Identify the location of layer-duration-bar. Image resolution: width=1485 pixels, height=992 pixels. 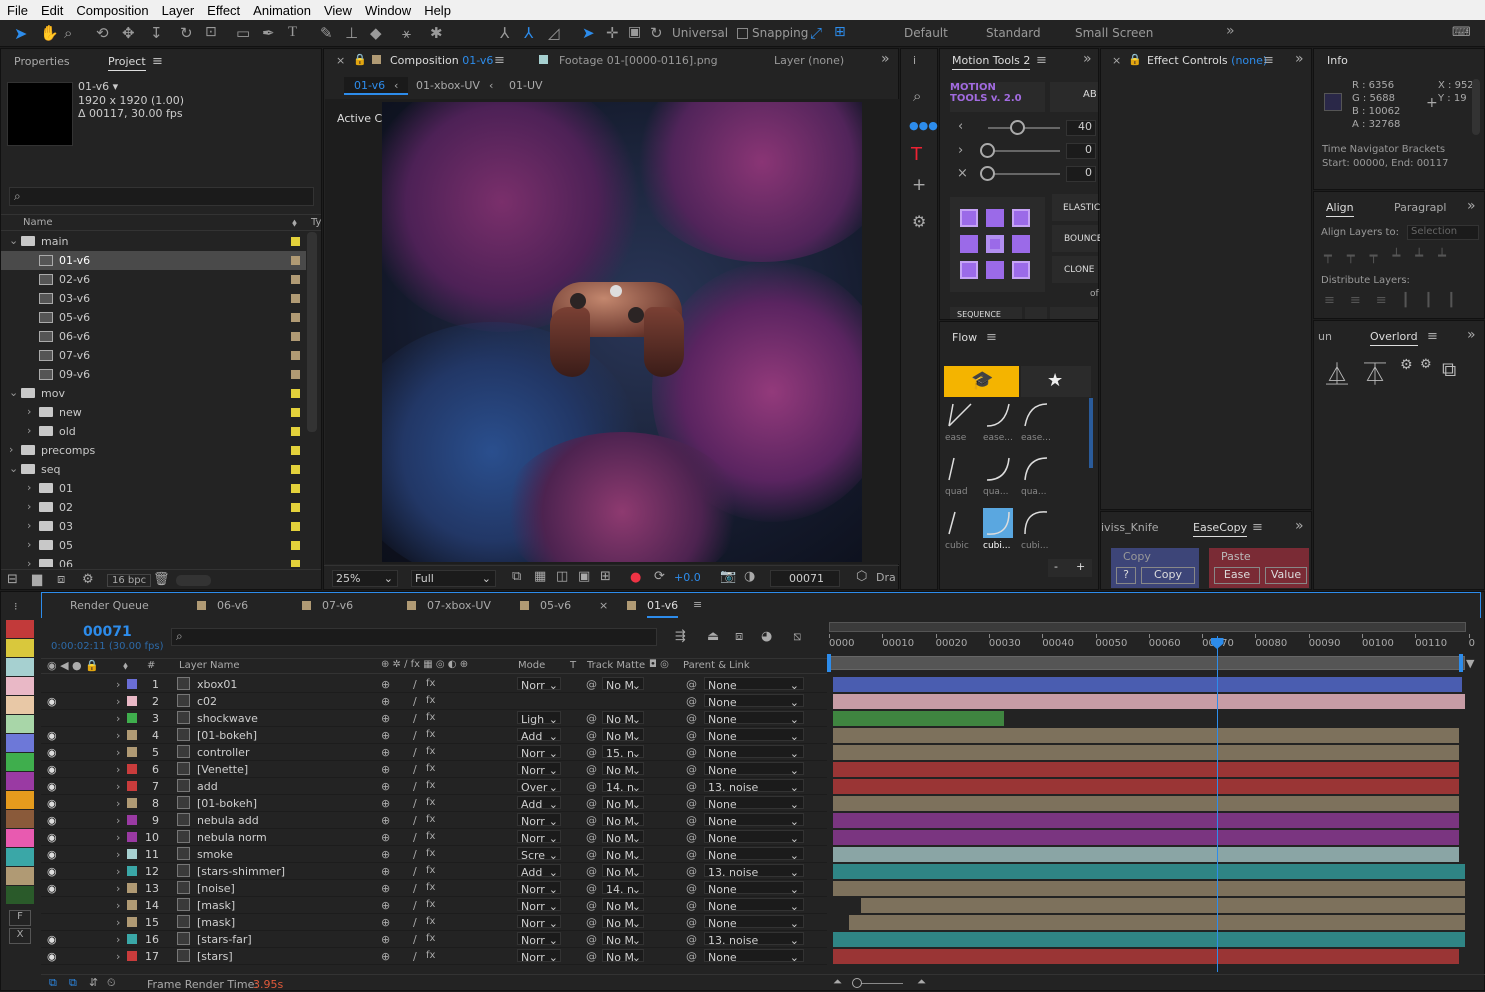
(1146, 837).